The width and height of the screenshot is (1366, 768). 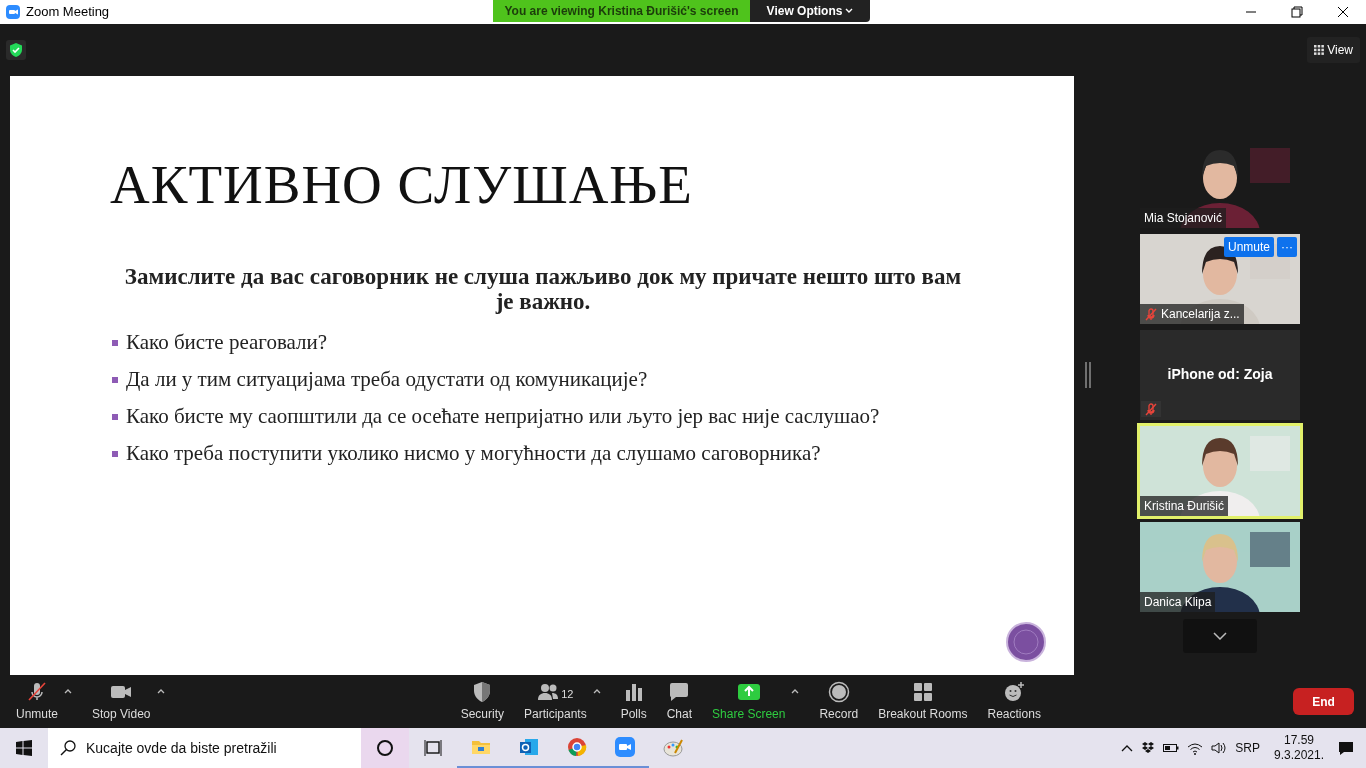 I want to click on close-icon, so click(x=1343, y=12).